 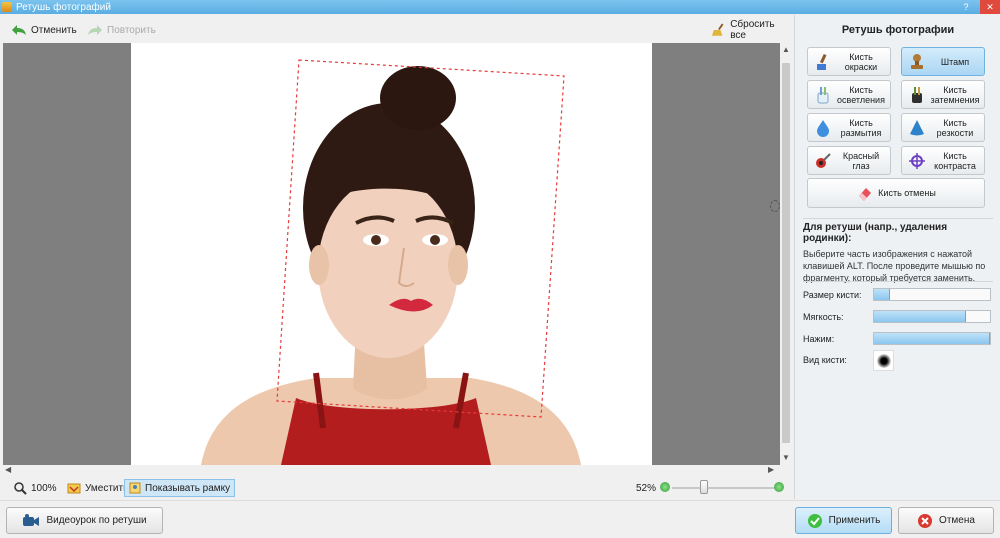 I want to click on brush-size-label: Размер кисти:, so click(x=832, y=295).